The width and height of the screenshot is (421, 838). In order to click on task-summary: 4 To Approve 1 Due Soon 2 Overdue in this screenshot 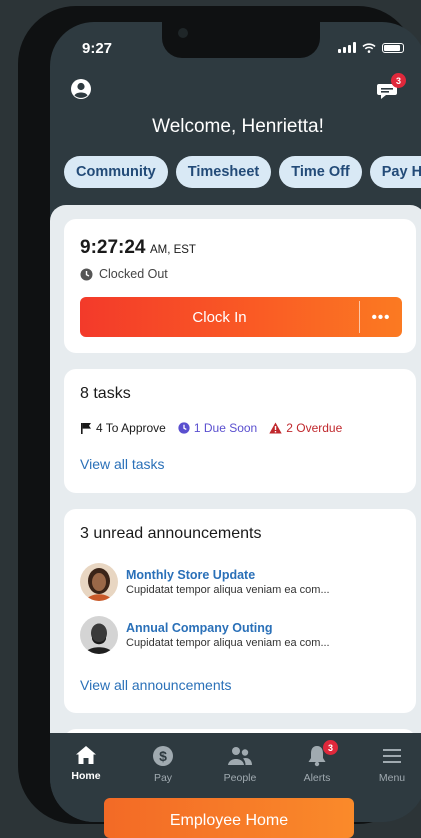, I will do `click(217, 428)`.